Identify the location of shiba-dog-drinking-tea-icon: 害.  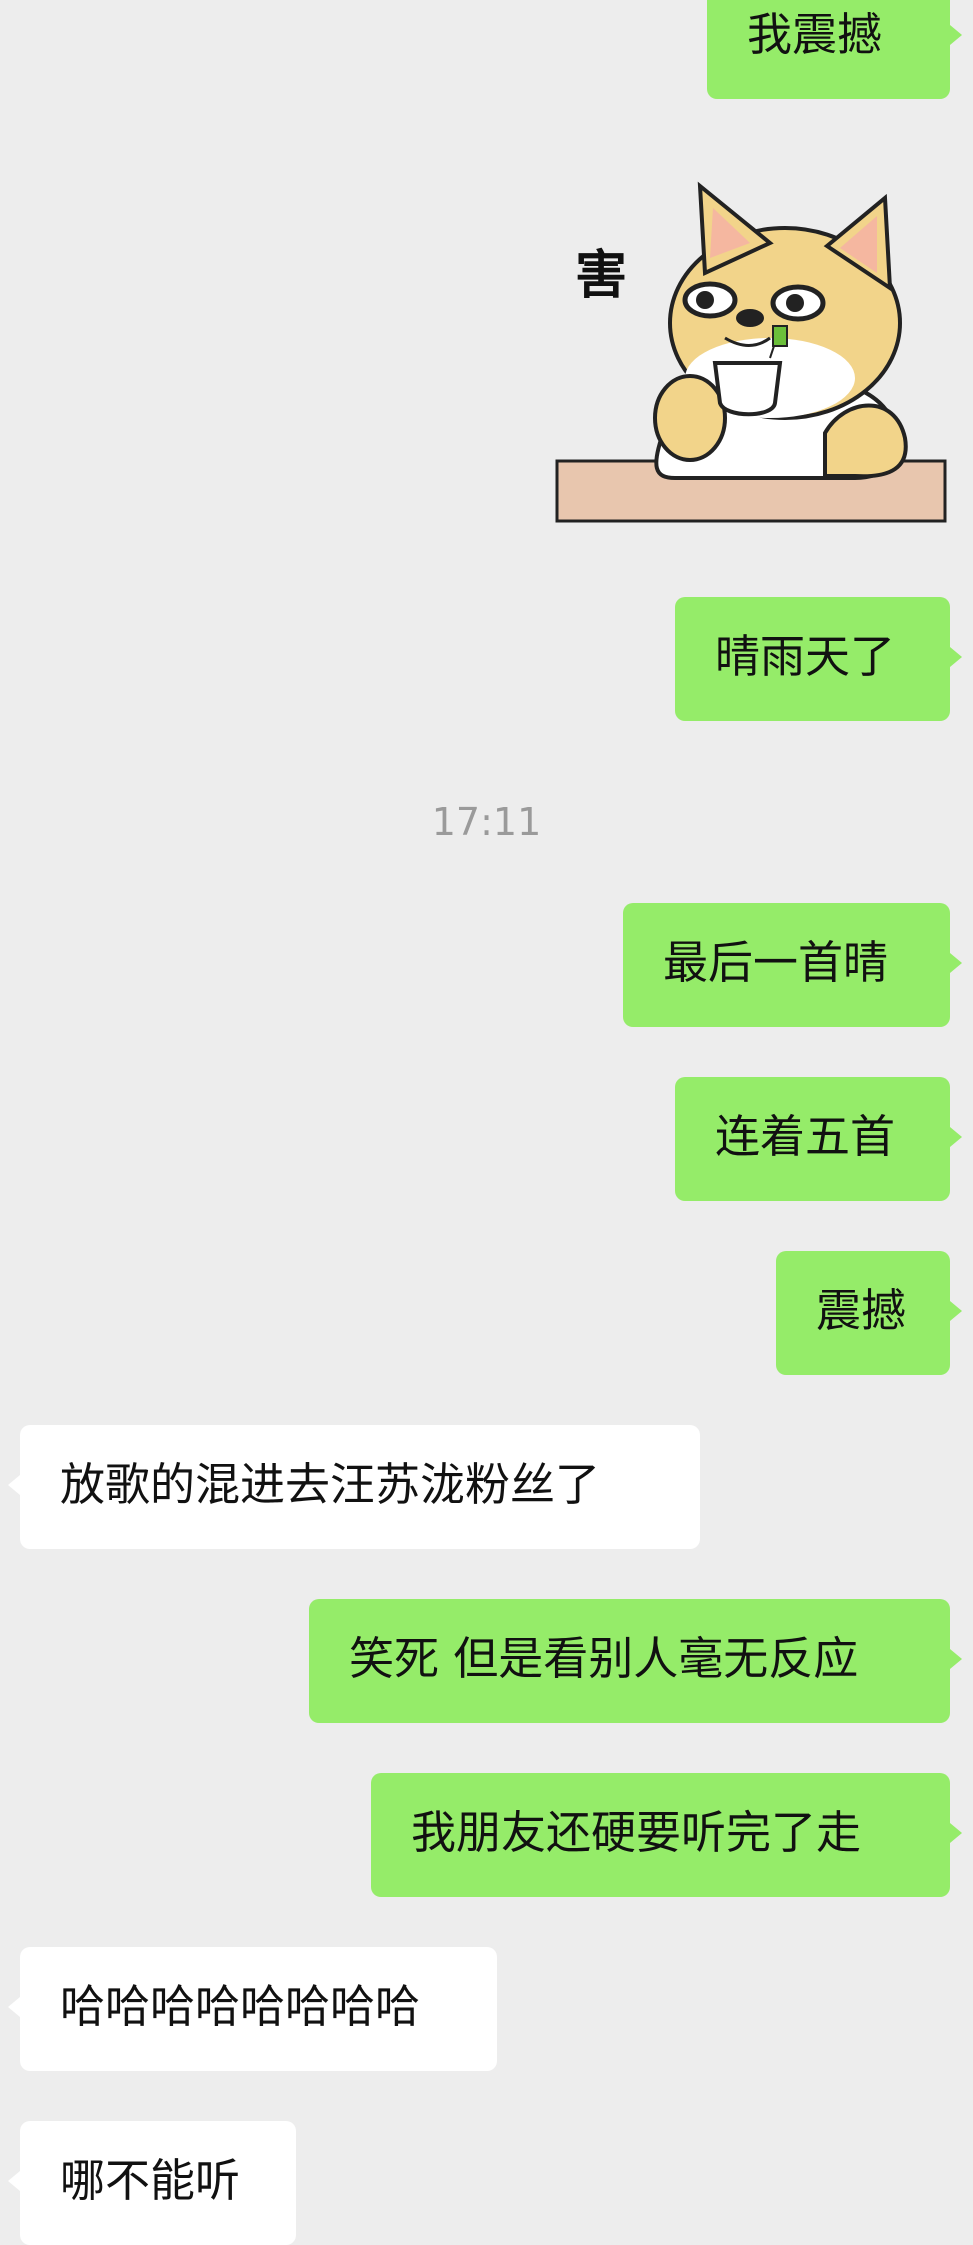
(751, 352).